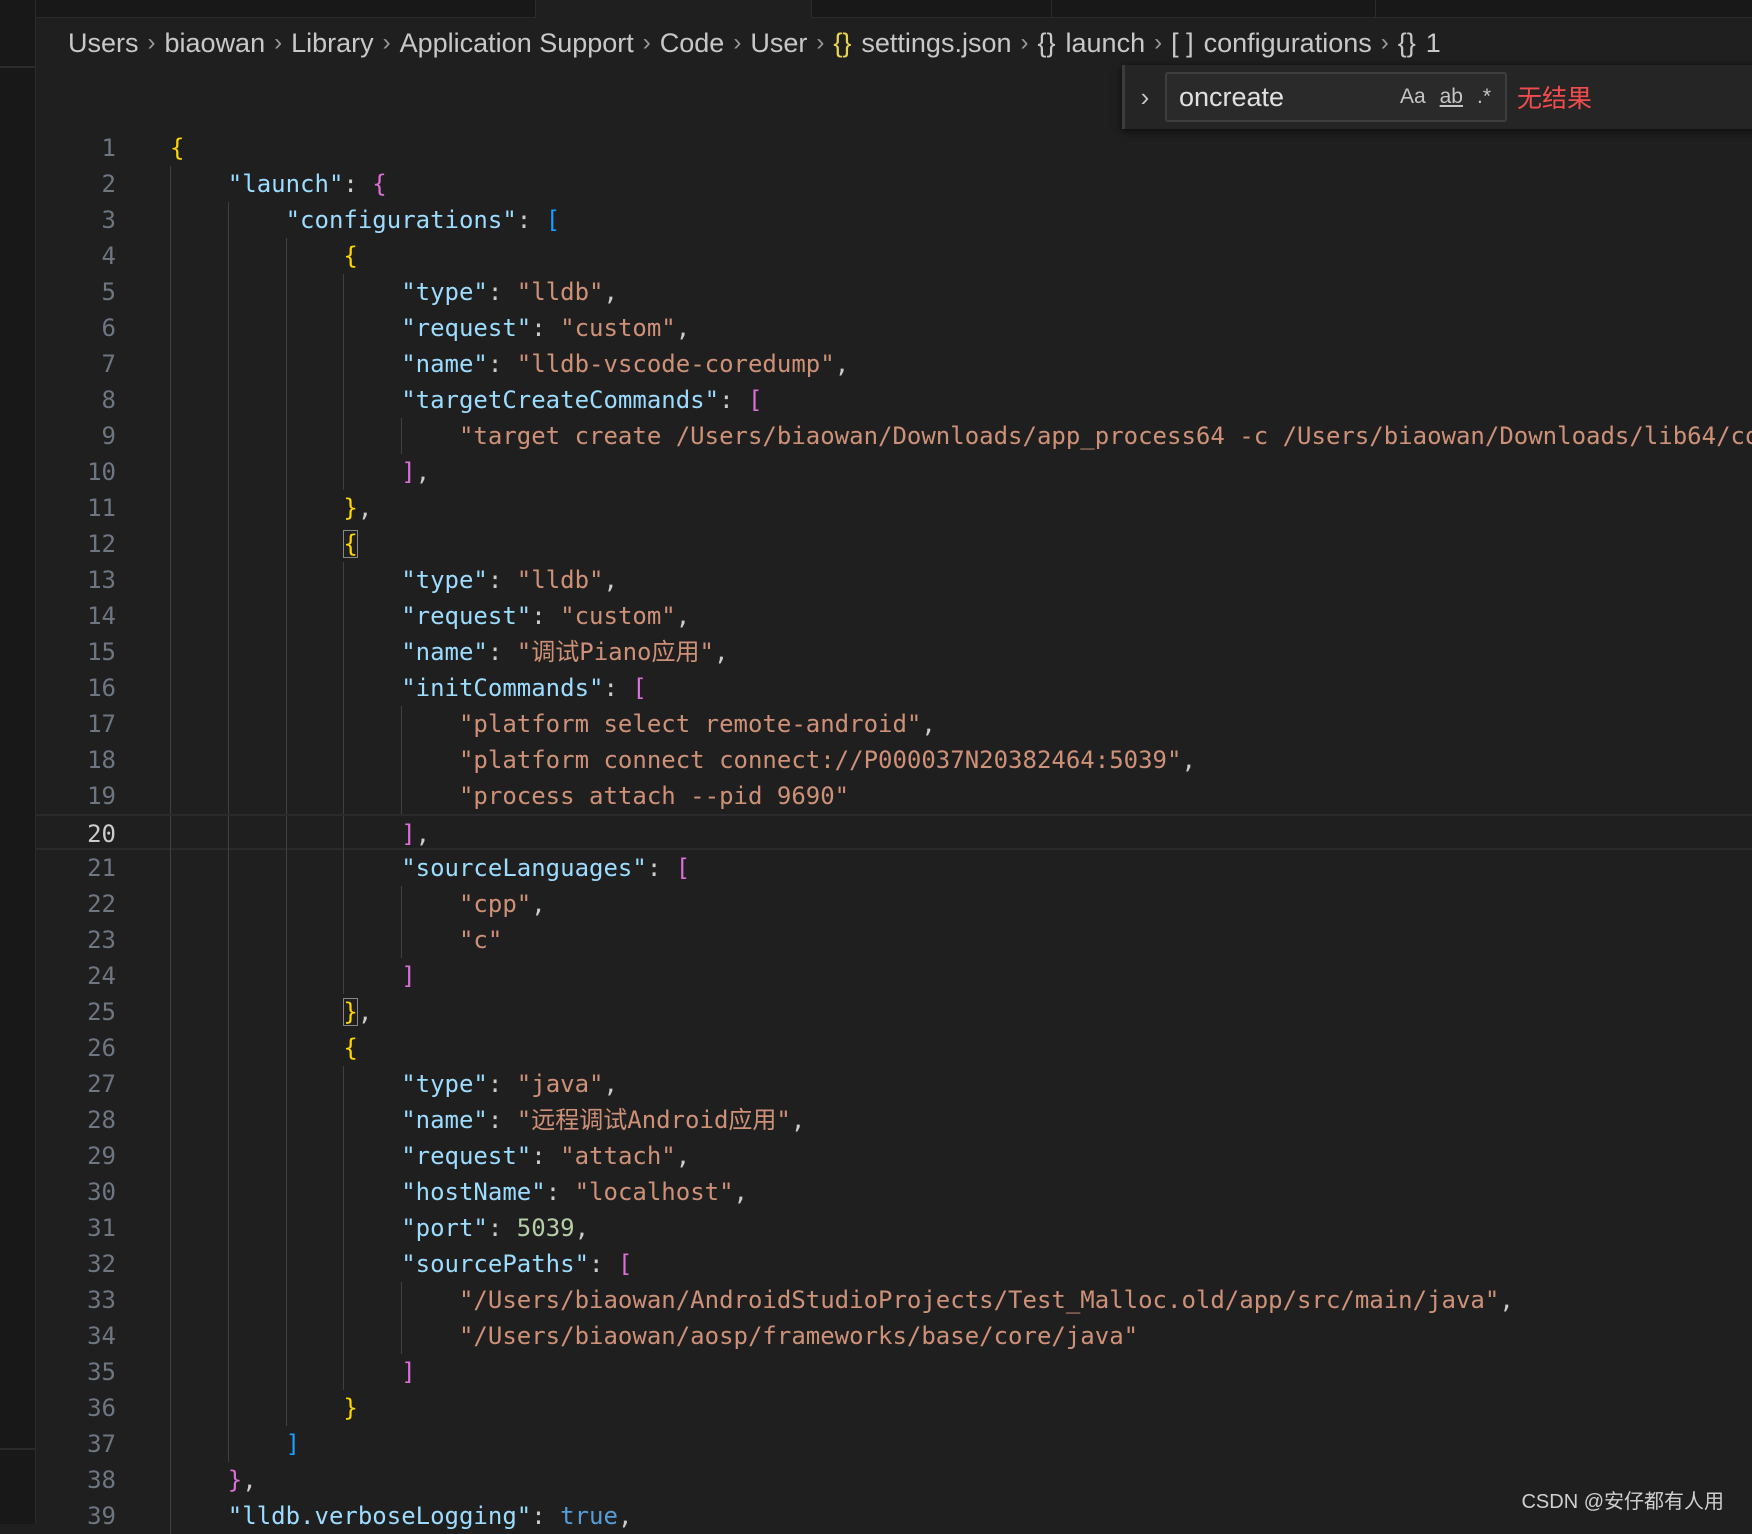  What do you see at coordinates (466, 616) in the screenshot?
I see `json-key: "request"` at bounding box center [466, 616].